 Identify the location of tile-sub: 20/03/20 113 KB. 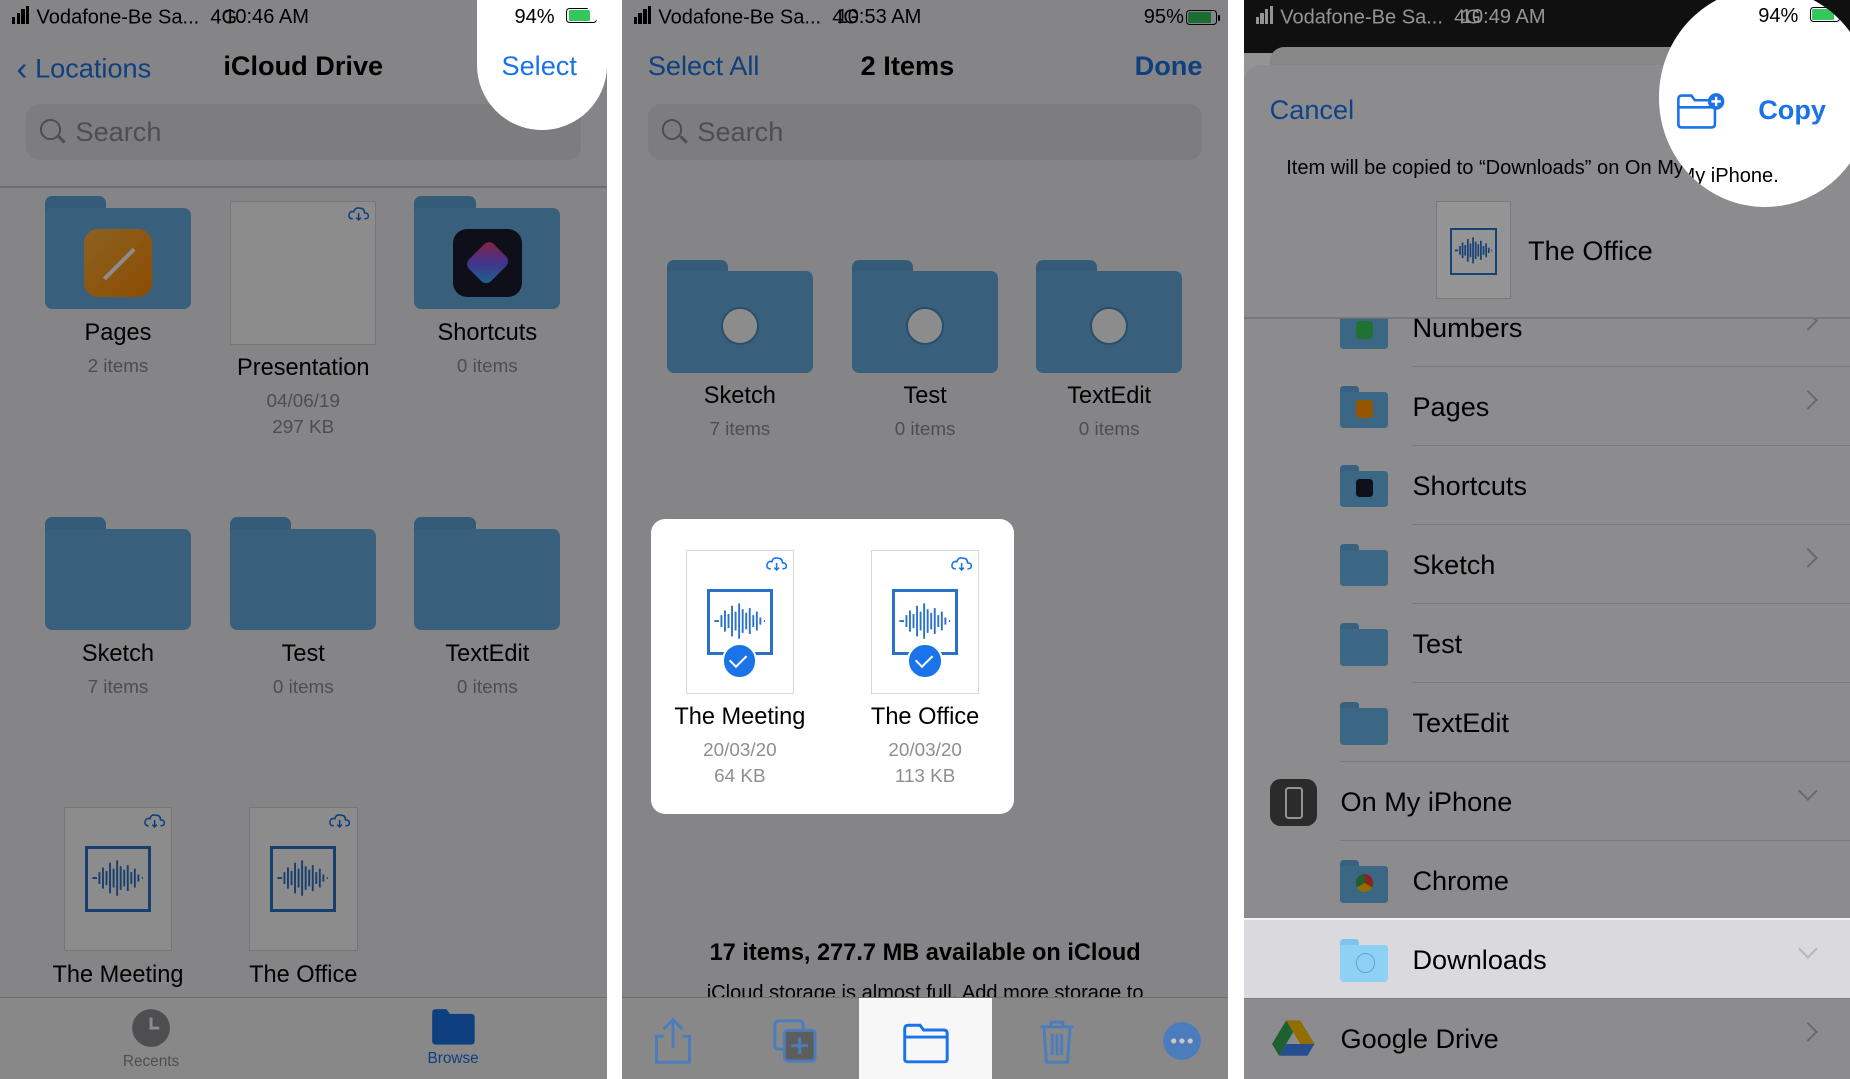
(925, 763).